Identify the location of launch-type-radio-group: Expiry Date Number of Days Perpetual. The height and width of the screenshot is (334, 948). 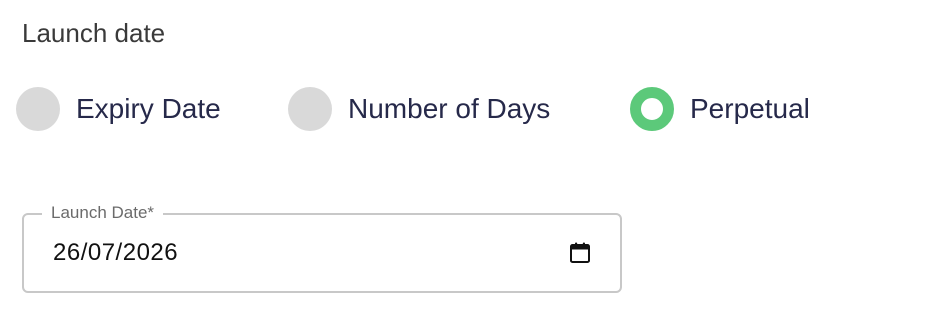
(413, 109).